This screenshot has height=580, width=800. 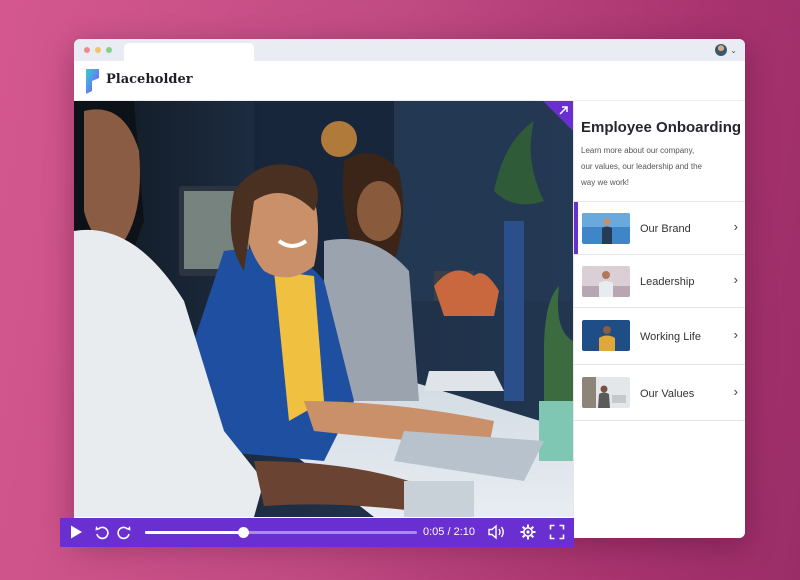 I want to click on brand-name: Placeholder, so click(x=149, y=79).